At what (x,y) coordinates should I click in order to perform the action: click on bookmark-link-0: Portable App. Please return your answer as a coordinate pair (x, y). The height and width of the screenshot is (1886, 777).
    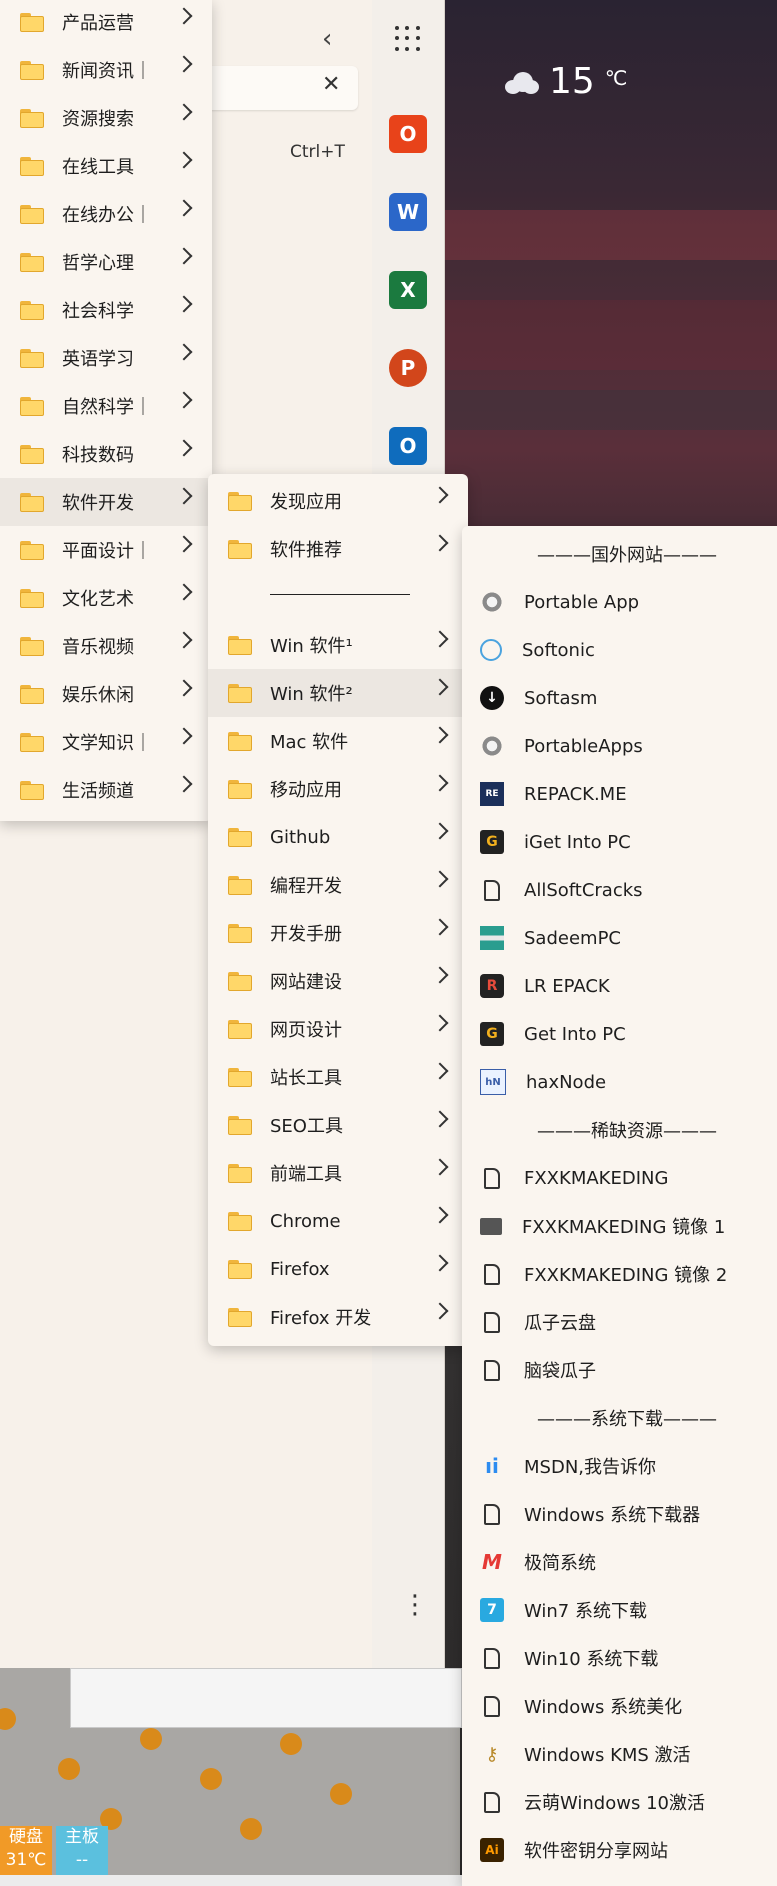
    Looking at the image, I should click on (619, 602).